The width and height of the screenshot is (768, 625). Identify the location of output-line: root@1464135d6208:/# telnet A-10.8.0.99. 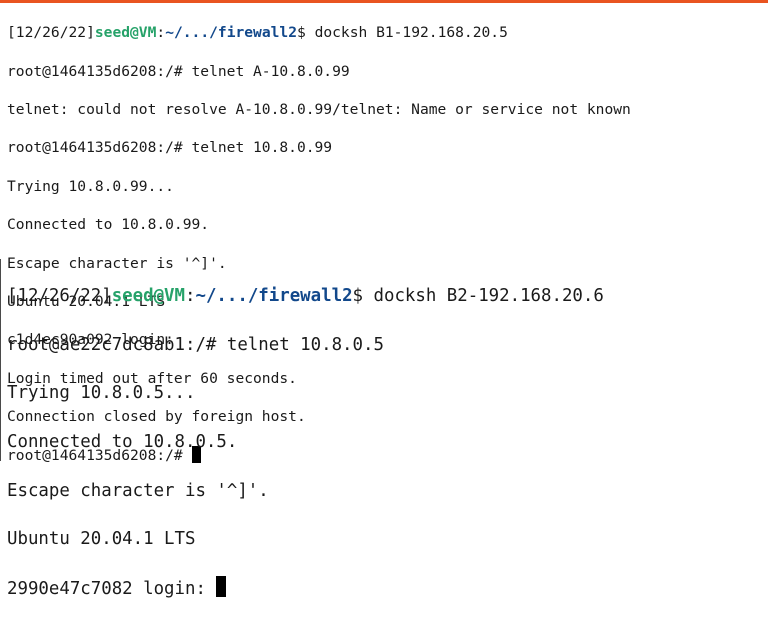
(178, 71).